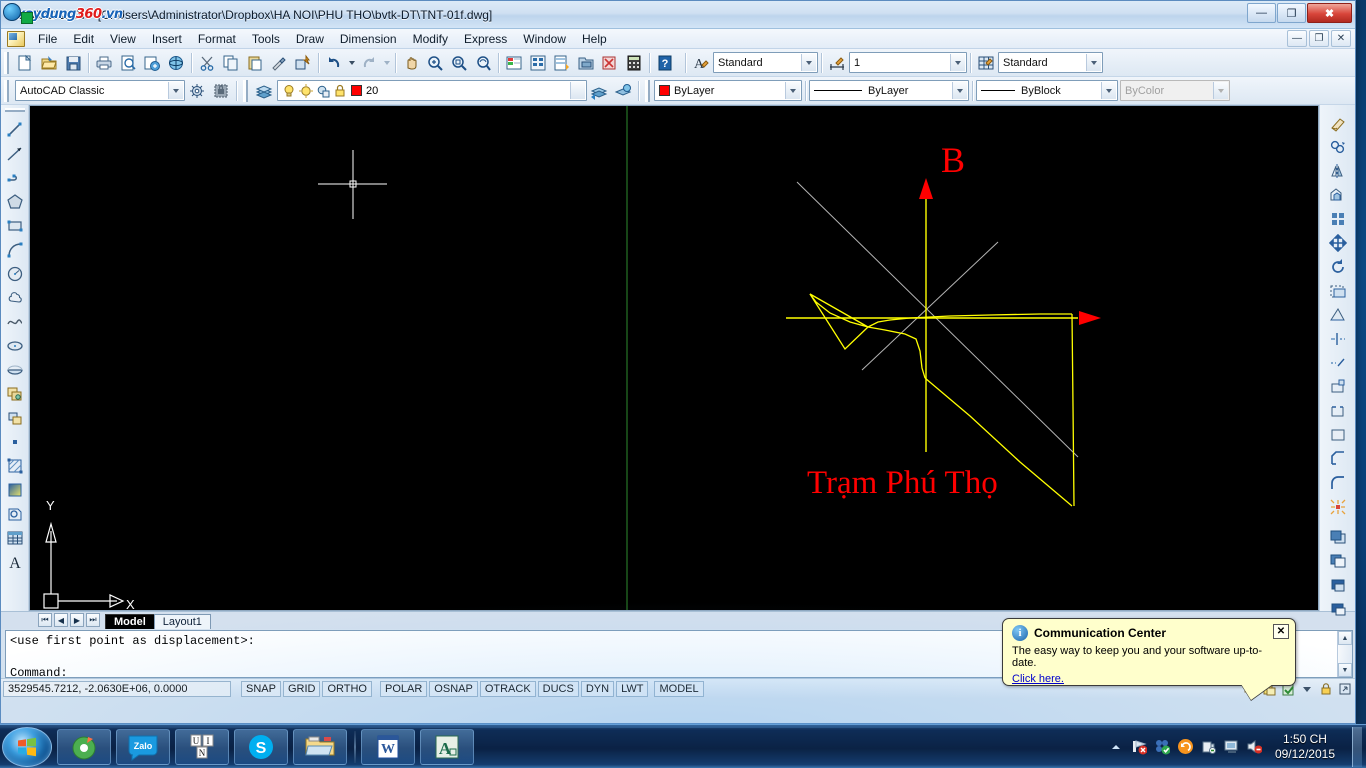  I want to click on autocad-document-icon, so click(16, 38).